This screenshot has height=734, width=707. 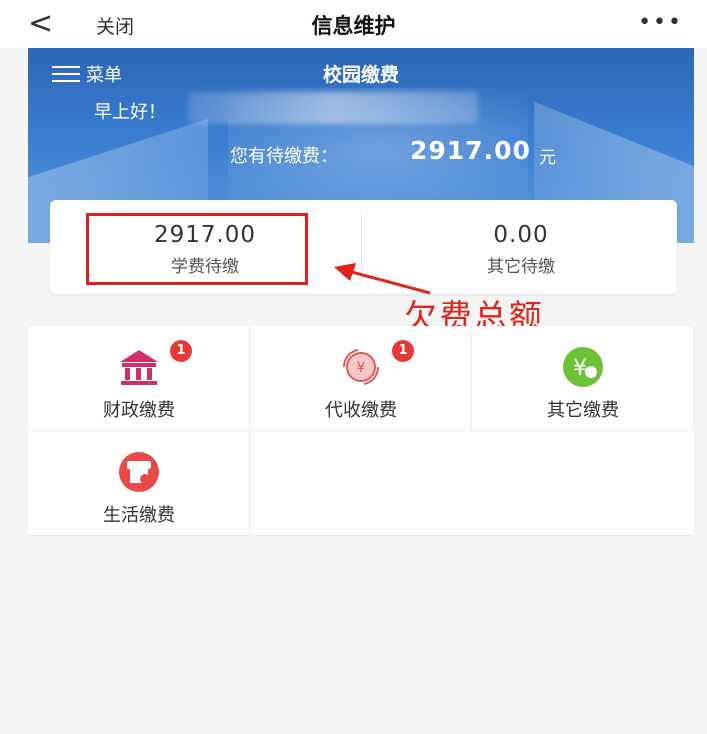 What do you see at coordinates (139, 367) in the screenshot?
I see `bank-icon` at bounding box center [139, 367].